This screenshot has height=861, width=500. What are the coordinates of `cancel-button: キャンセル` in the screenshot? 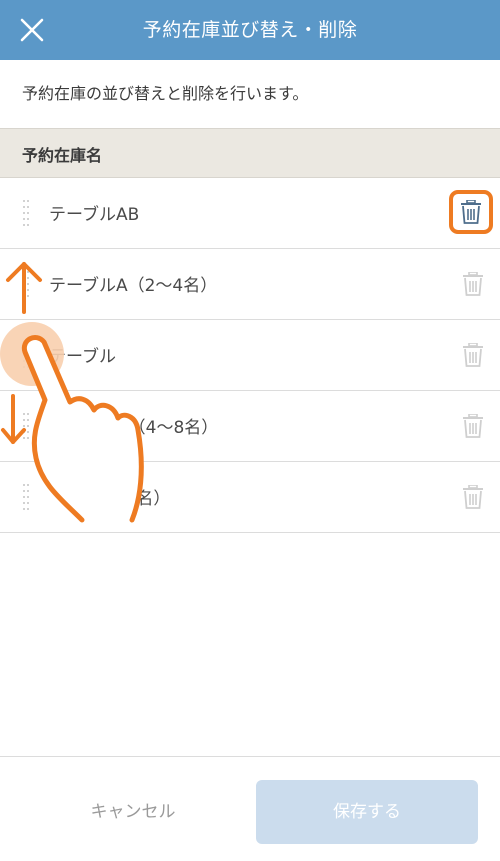 It's located at (133, 812).